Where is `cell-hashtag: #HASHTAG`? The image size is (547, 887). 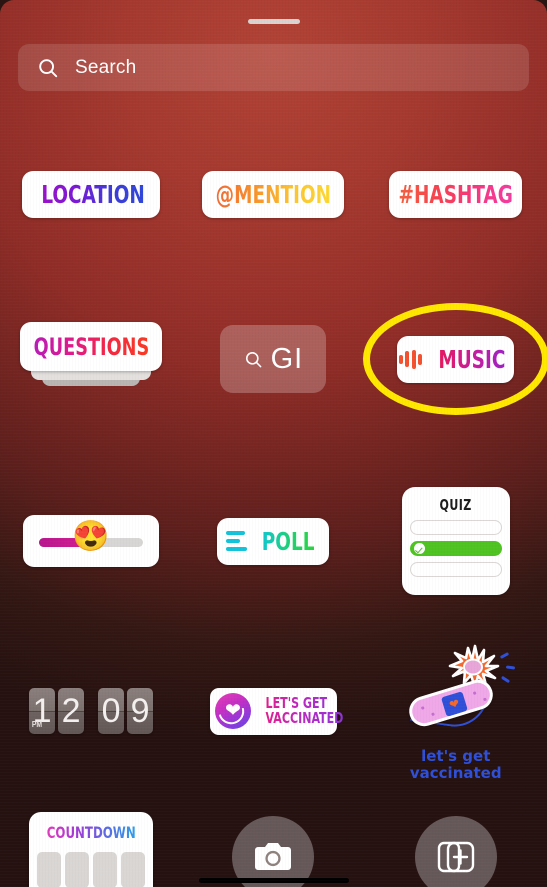 cell-hashtag: #HASHTAG is located at coordinates (456, 194).